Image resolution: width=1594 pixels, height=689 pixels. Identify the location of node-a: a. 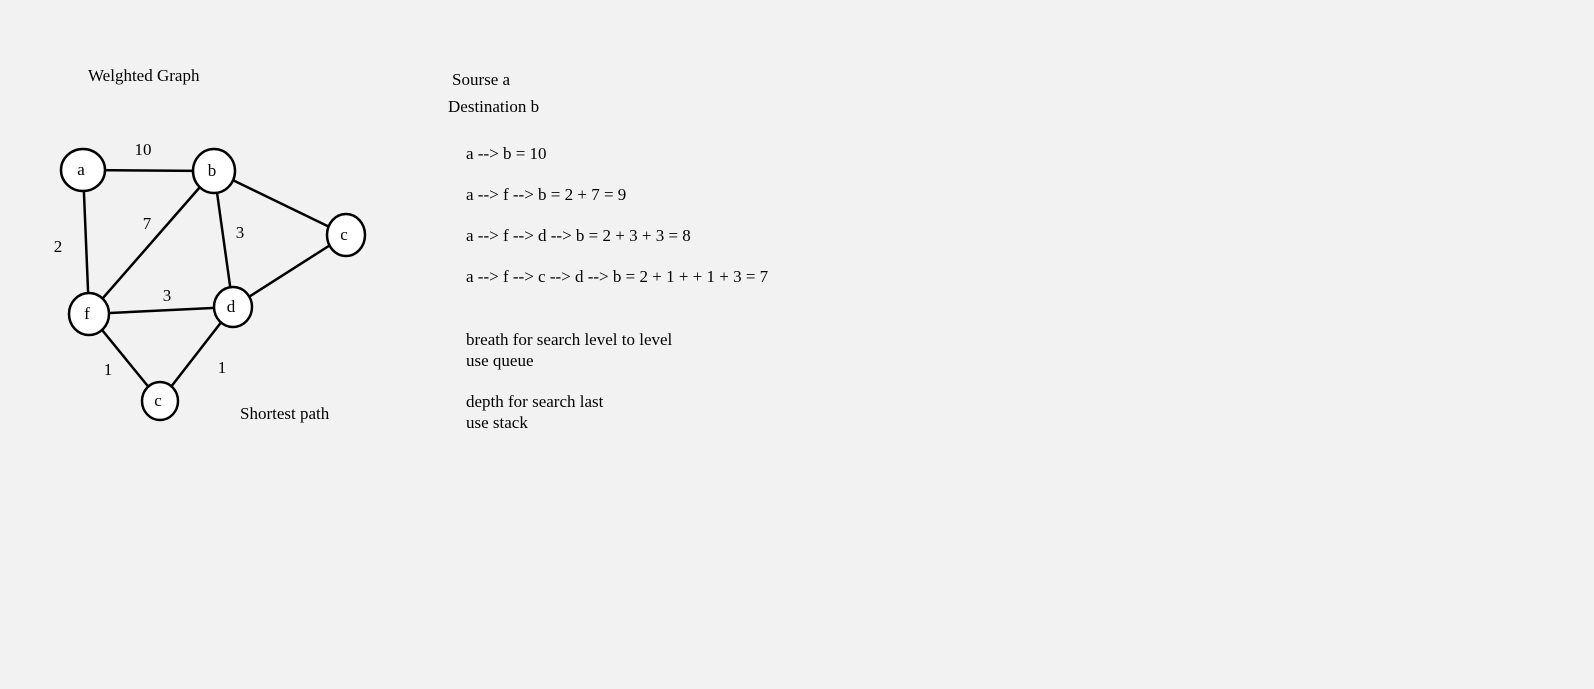
(83, 170).